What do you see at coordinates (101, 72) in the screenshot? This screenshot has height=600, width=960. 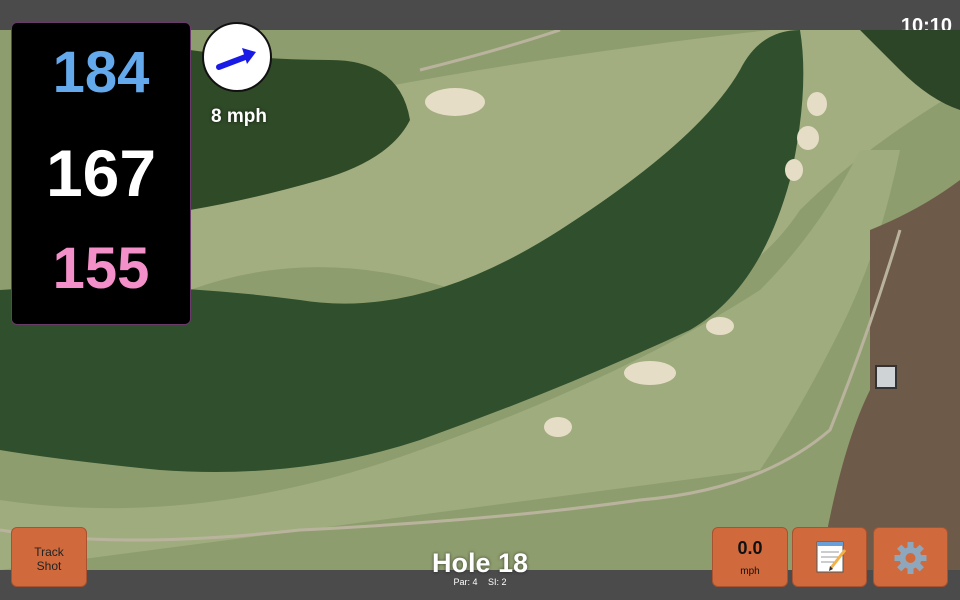 I see `back-of-green-distance: 184` at bounding box center [101, 72].